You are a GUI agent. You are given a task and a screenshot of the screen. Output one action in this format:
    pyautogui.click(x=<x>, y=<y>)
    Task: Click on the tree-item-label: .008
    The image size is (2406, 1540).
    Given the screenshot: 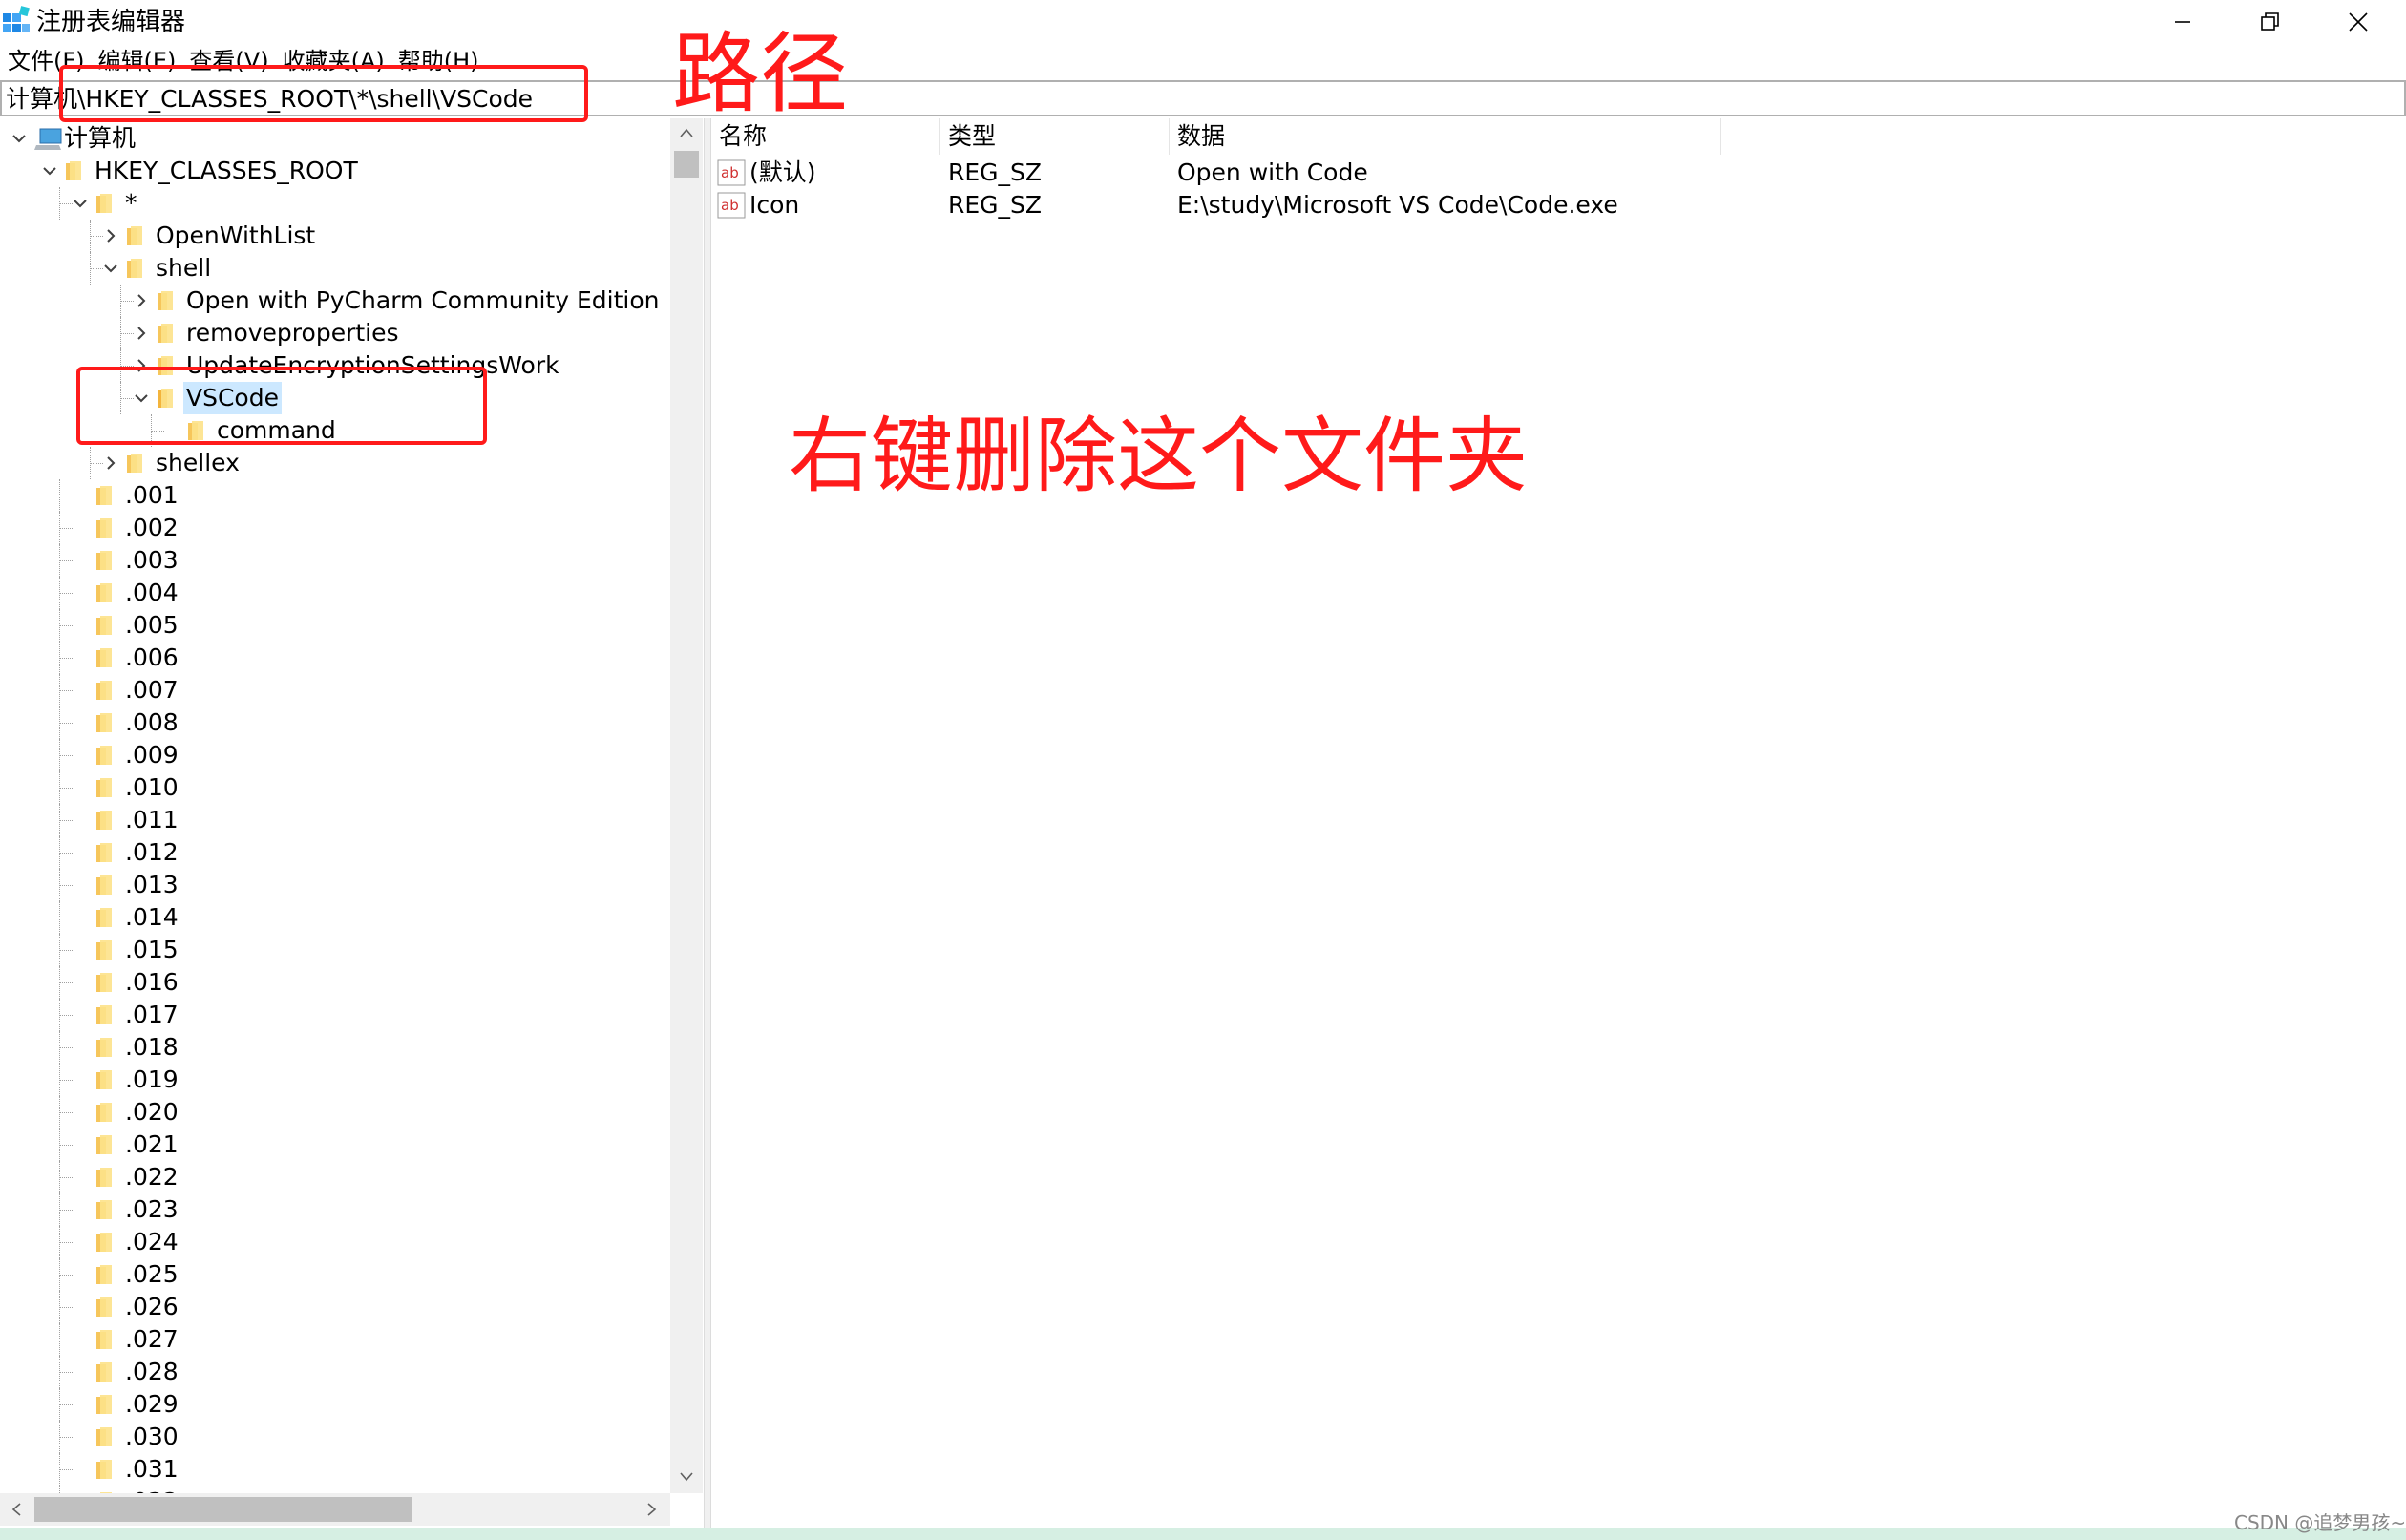 What is the action you would take?
    pyautogui.click(x=152, y=722)
    